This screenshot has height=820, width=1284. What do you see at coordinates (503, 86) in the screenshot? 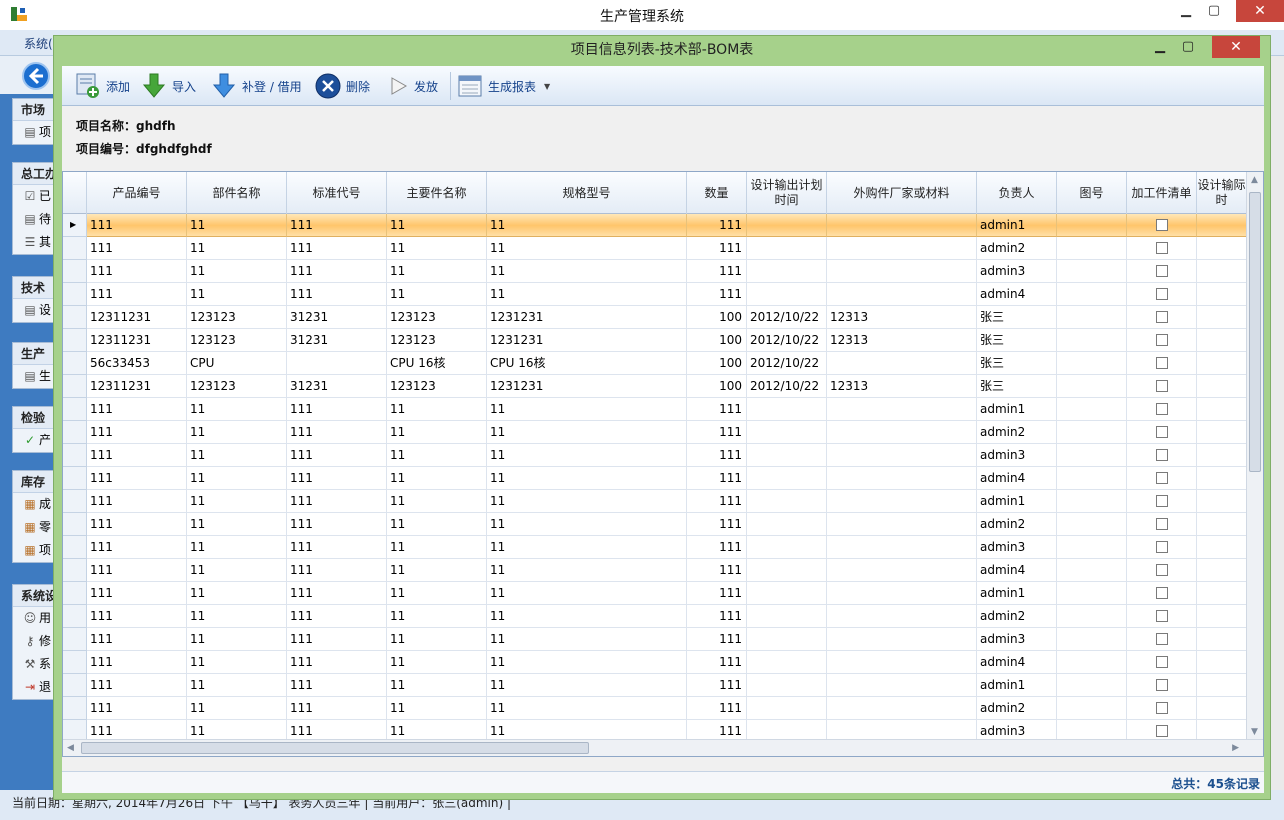
I see `generate-report-button: 生成报表 ▼` at bounding box center [503, 86].